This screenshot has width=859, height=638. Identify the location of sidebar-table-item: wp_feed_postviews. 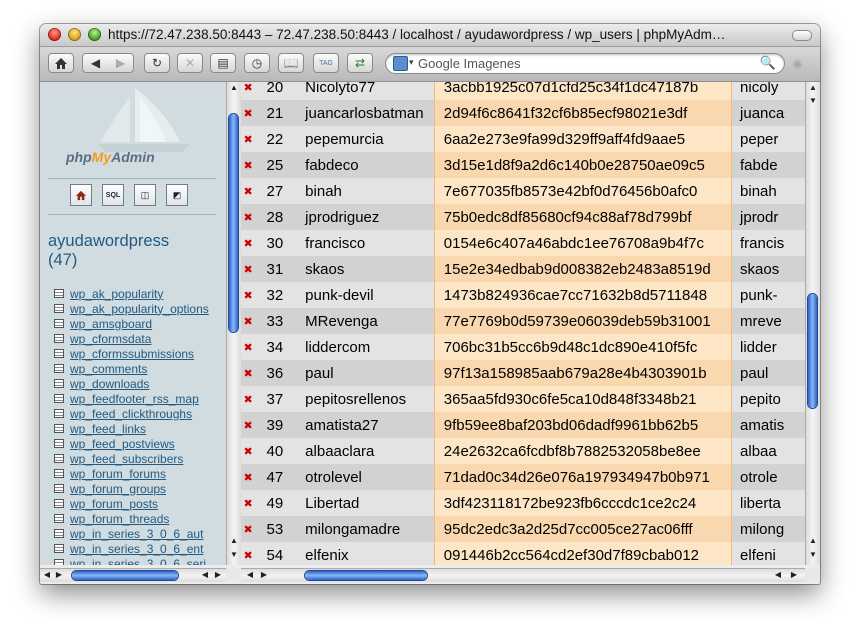
(131, 443).